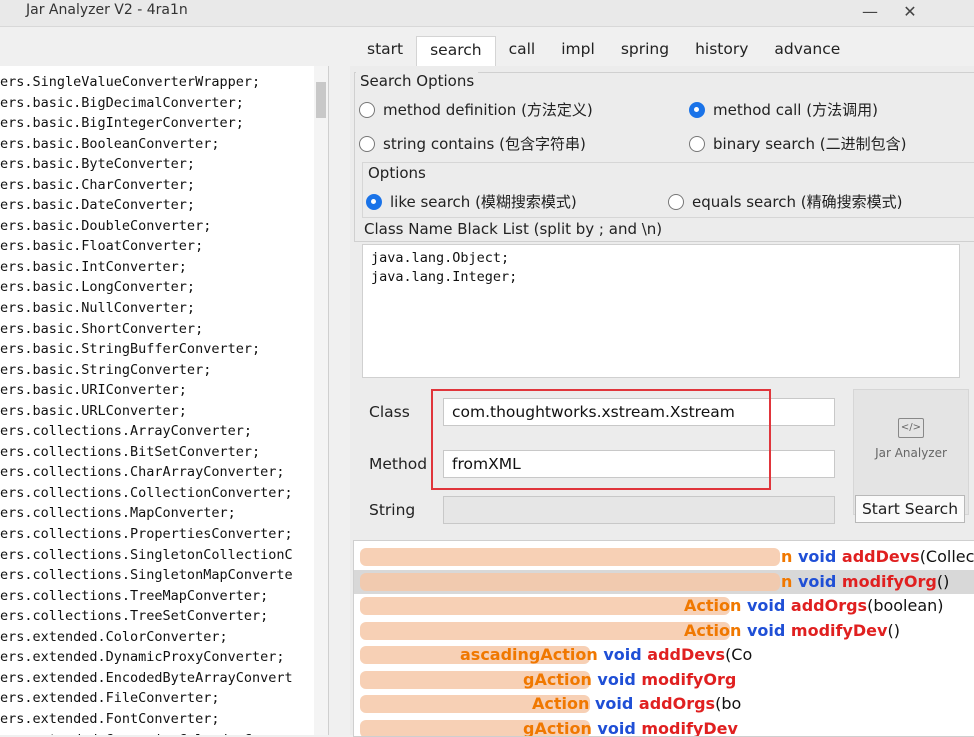 The image size is (974, 737). What do you see at coordinates (146, 103) in the screenshot?
I see `class-list-item: ers.basic.BigDecimalConverter;` at bounding box center [146, 103].